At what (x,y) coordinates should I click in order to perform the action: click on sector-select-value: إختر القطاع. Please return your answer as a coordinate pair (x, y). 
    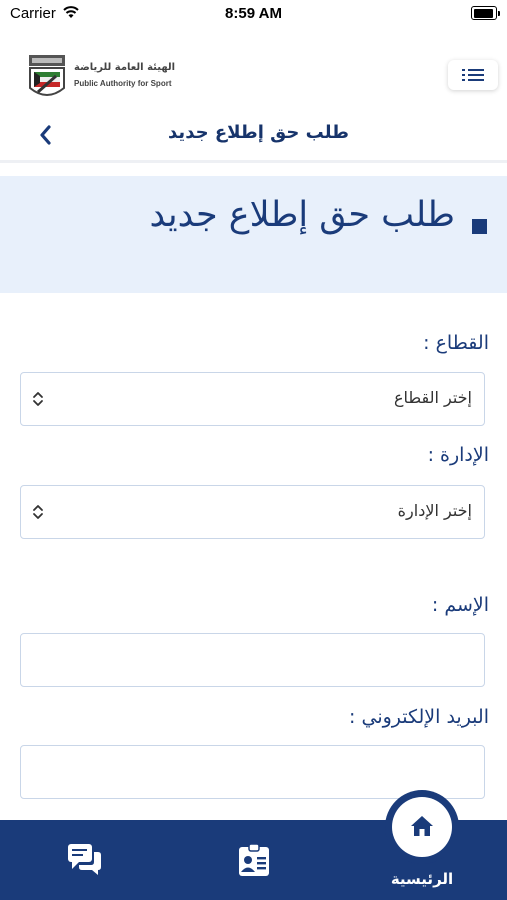
    Looking at the image, I should click on (432, 397).